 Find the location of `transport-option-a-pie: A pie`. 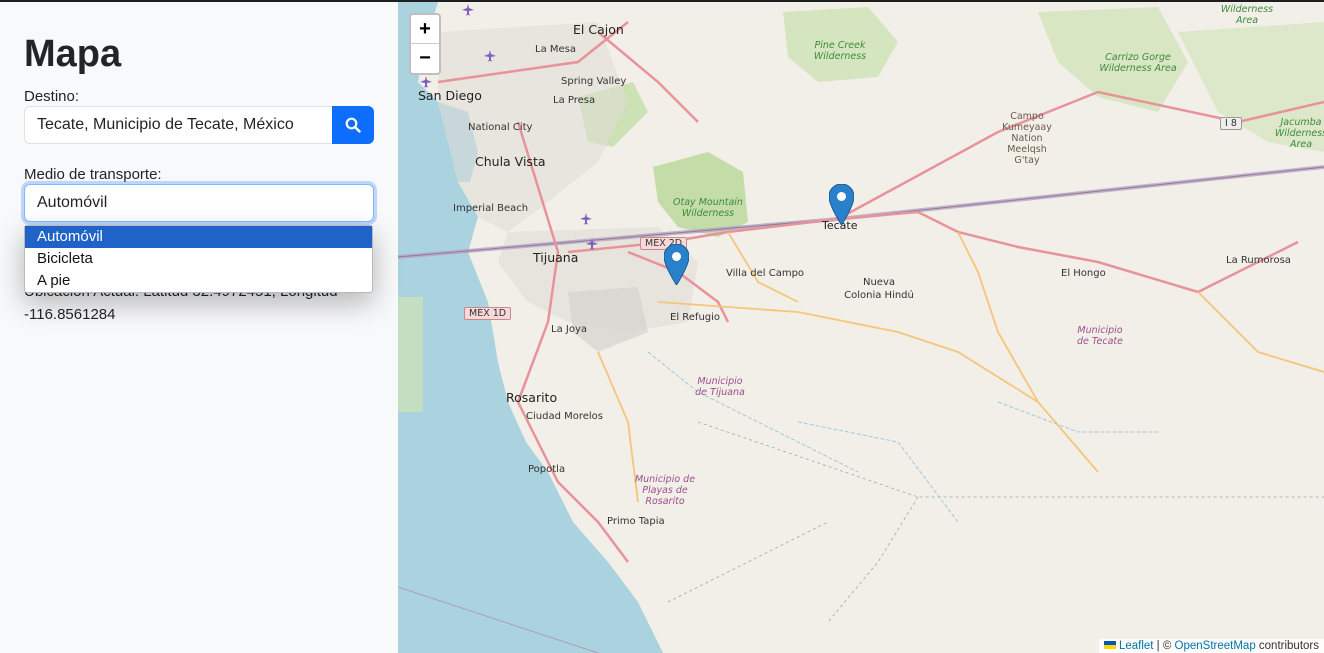

transport-option-a-pie: A pie is located at coordinates (198, 281).